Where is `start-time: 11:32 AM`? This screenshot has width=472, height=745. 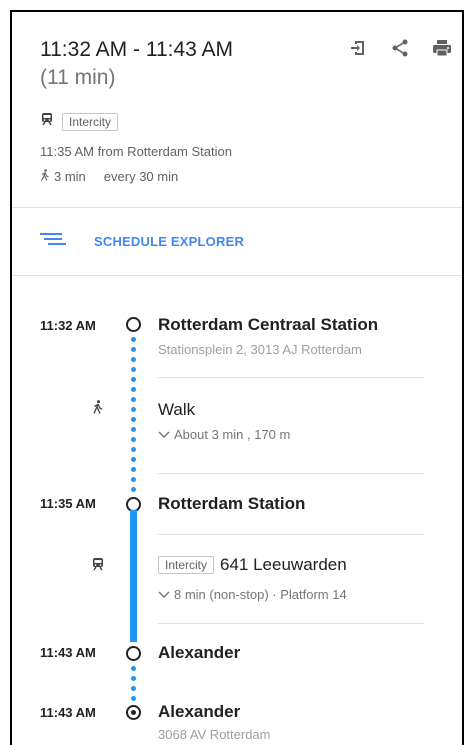
start-time: 11:32 AM is located at coordinates (68, 325).